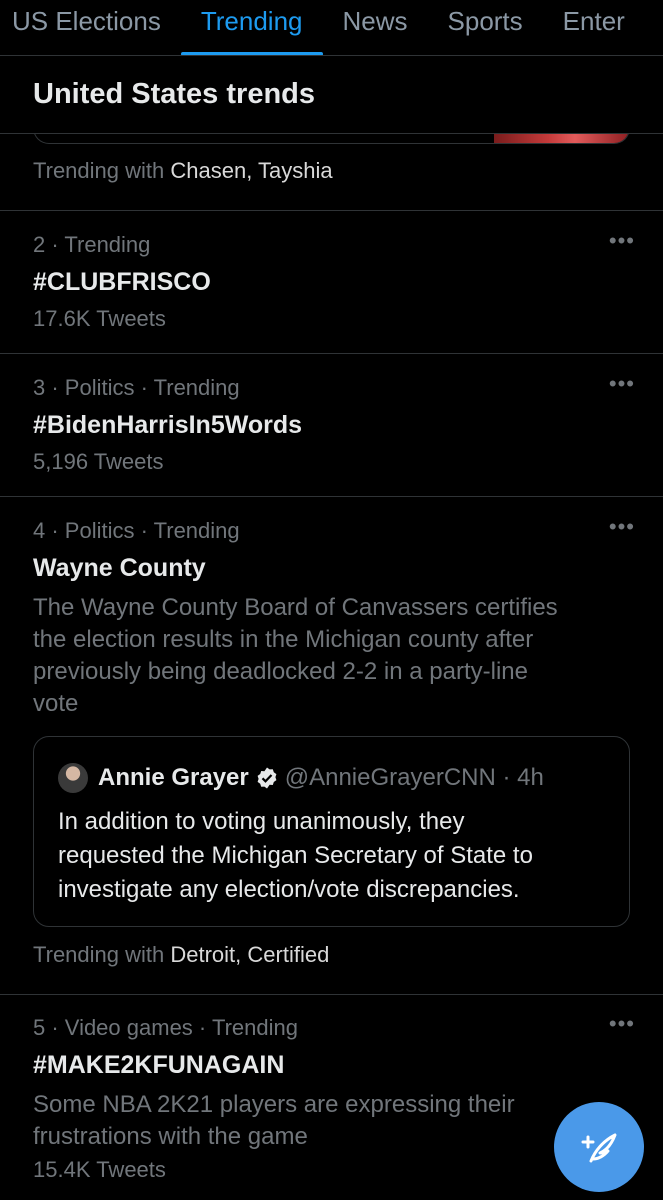 Image resolution: width=663 pixels, height=1200 pixels. Describe the element at coordinates (333, 1067) in the screenshot. I see `trend-title: #MAKE2KFUNAGAIN` at that location.